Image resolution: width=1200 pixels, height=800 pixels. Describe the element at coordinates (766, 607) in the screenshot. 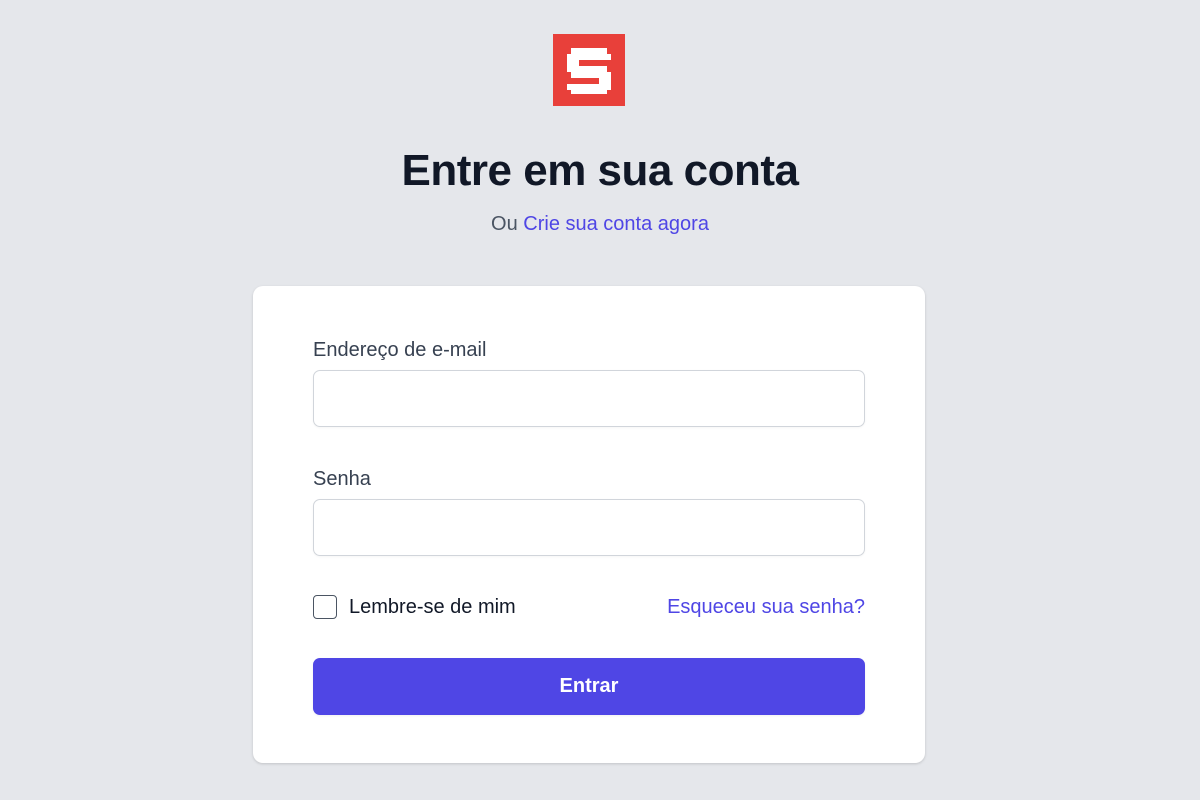

I see `forgot-password-link: Esqueceu sua senha?` at that location.